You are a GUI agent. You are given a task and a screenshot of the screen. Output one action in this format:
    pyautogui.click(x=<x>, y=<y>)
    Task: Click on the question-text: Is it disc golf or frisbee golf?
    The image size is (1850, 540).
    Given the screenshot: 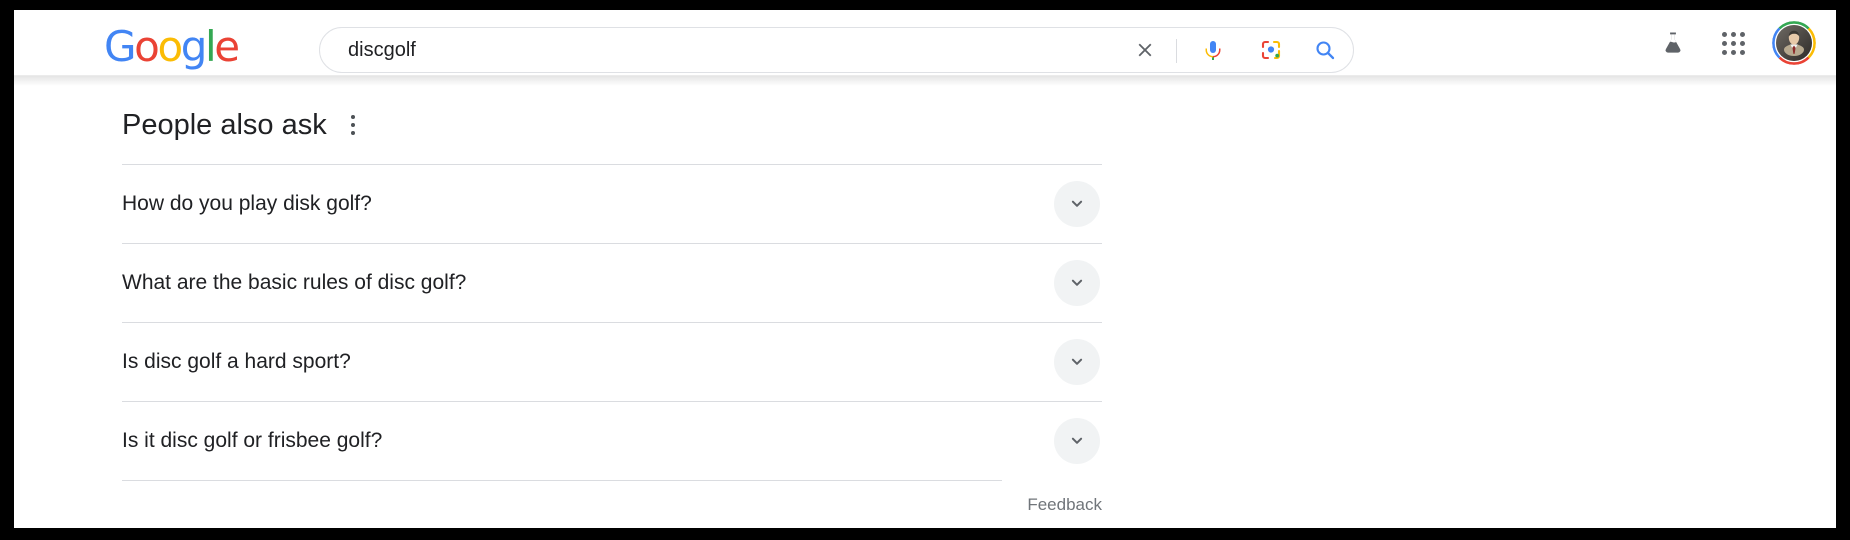 What is the action you would take?
    pyautogui.click(x=252, y=440)
    